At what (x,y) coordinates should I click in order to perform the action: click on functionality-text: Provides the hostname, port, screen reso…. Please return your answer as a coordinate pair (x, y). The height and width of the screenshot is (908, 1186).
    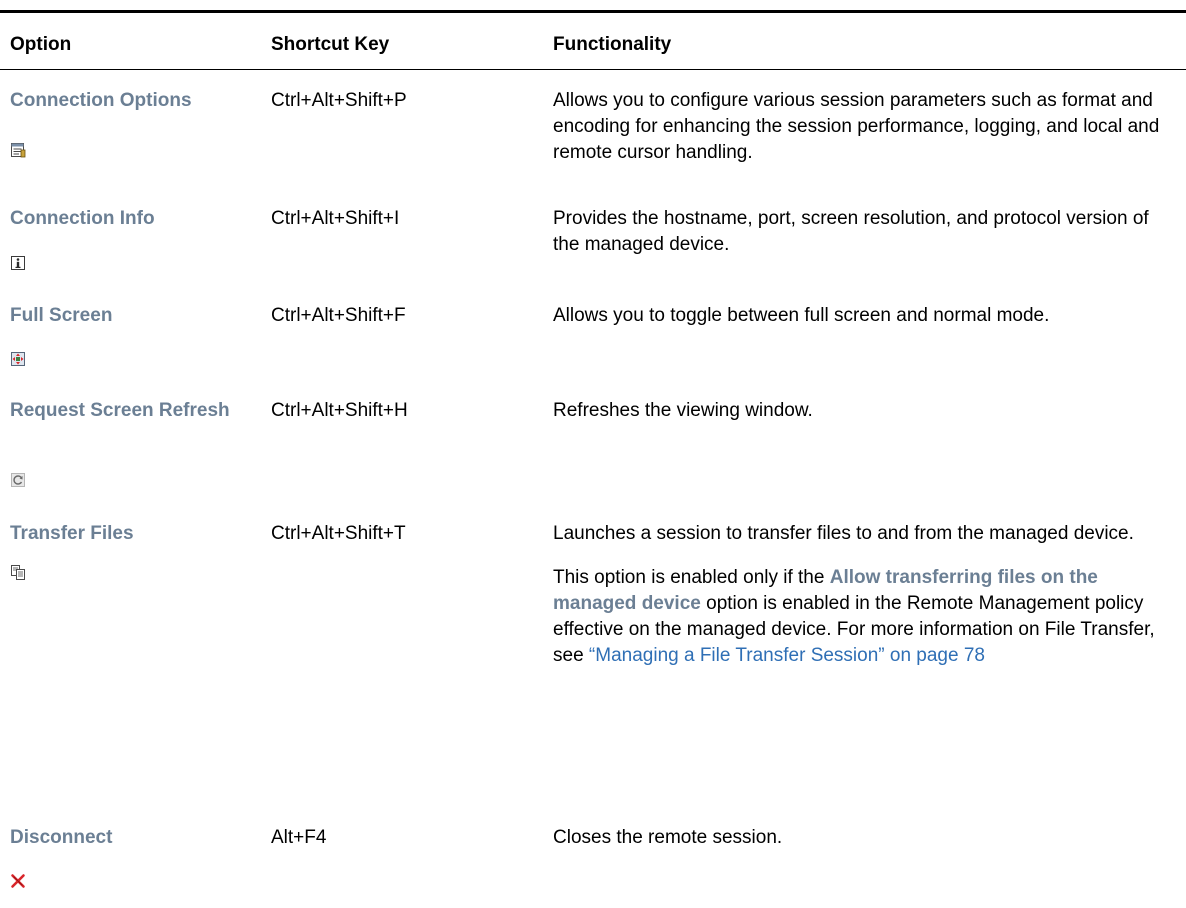
    Looking at the image, I should click on (851, 231).